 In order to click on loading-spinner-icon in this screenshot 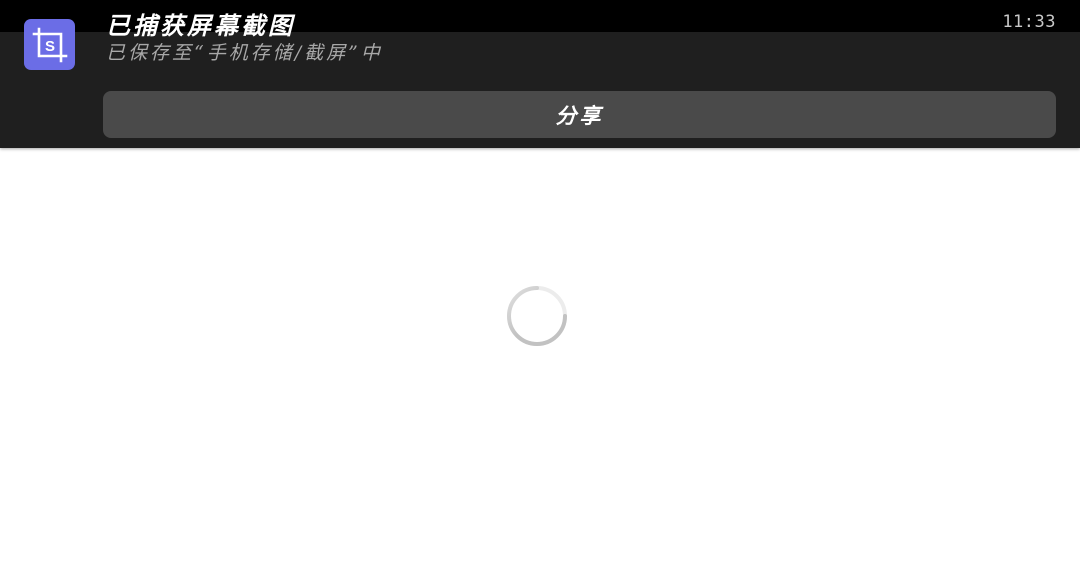, I will do `click(537, 316)`.